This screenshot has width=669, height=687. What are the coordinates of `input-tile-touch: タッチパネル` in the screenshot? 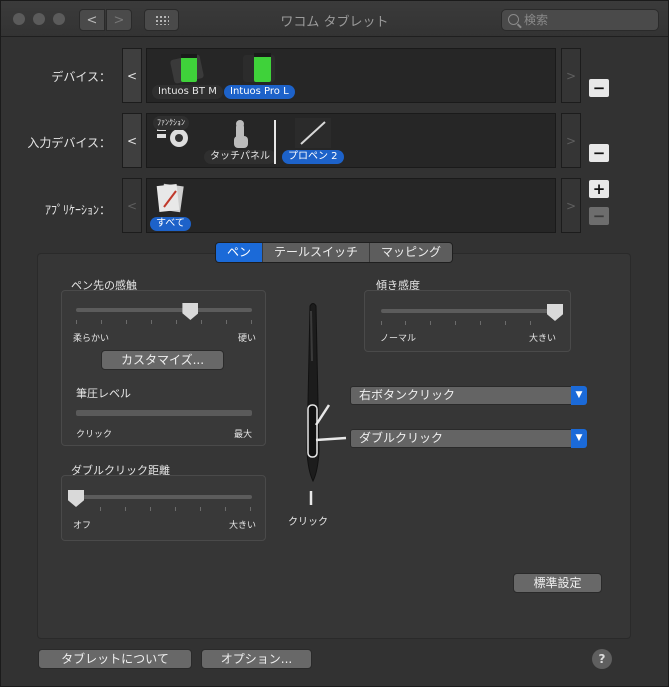 It's located at (240, 140).